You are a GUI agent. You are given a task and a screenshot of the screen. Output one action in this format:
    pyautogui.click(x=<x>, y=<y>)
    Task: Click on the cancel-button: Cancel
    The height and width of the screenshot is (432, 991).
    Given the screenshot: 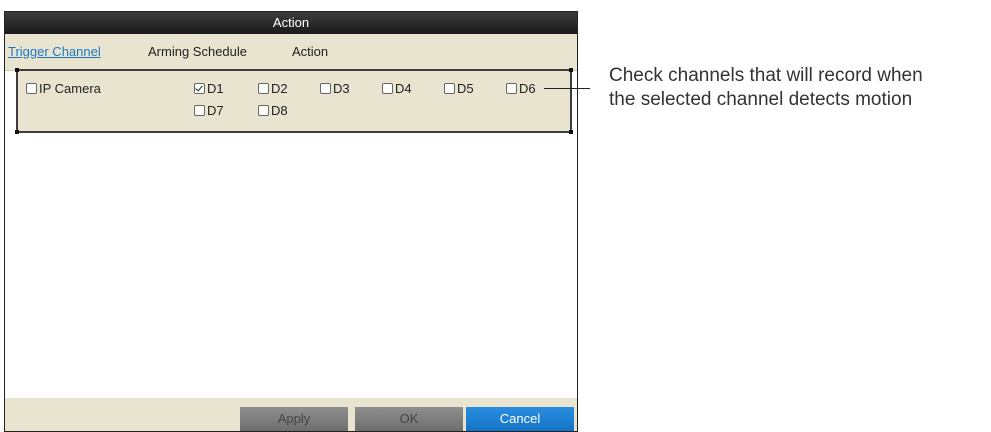 What is the action you would take?
    pyautogui.click(x=520, y=419)
    